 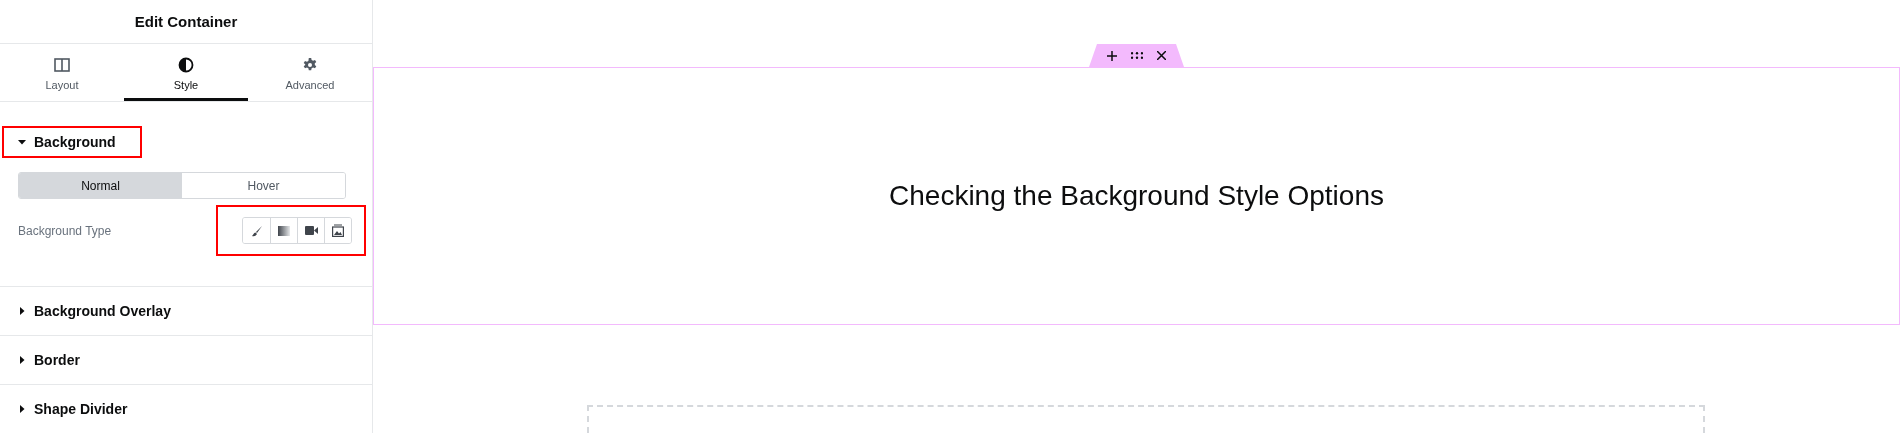 I want to click on panel-tab: Layout, so click(x=62, y=72).